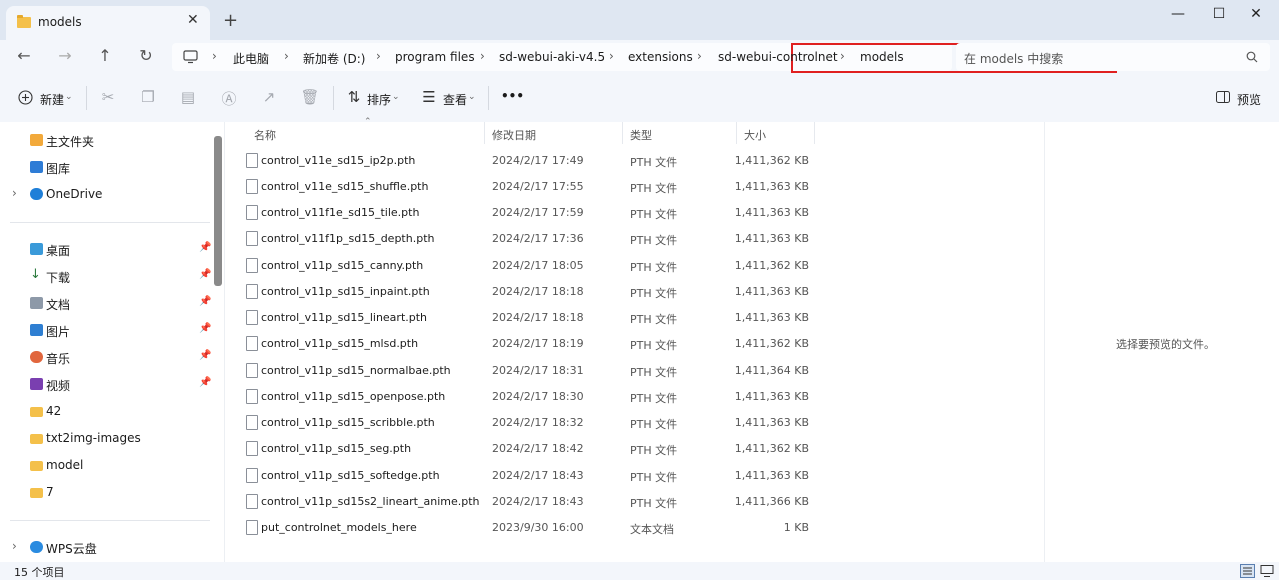 The width and height of the screenshot is (1279, 580). Describe the element at coordinates (230, 20) in the screenshot. I see `new-tab-button: +` at that location.